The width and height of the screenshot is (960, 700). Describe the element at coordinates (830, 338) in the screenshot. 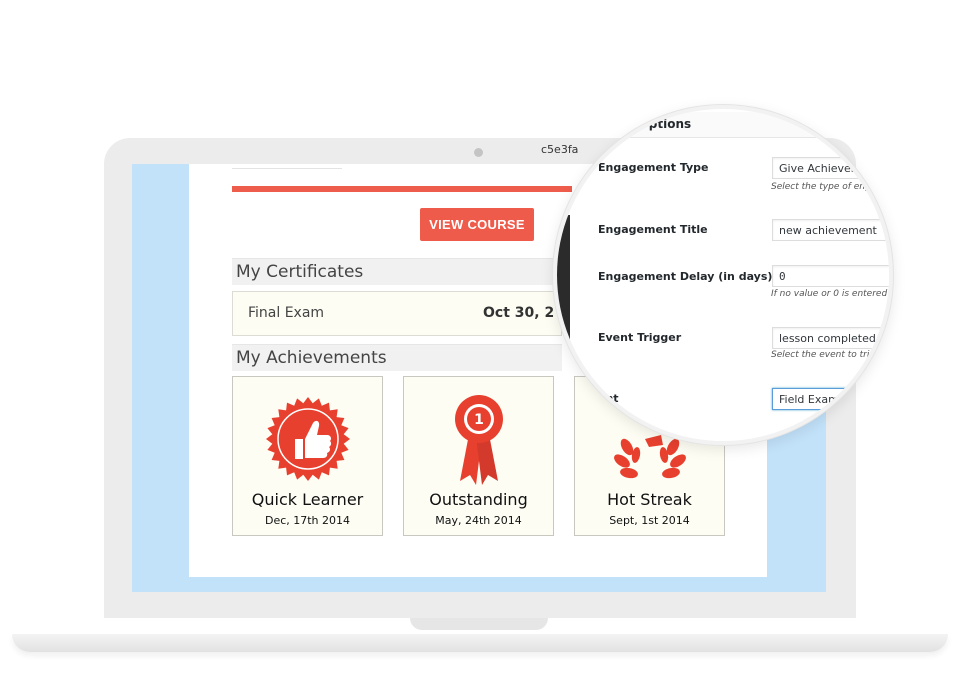

I see `event-trigger-select` at that location.